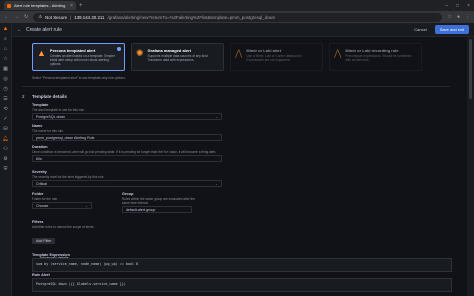 The image size is (474, 296). What do you see at coordinates (16, 17) in the screenshot?
I see `forward-icon: →` at bounding box center [16, 17].